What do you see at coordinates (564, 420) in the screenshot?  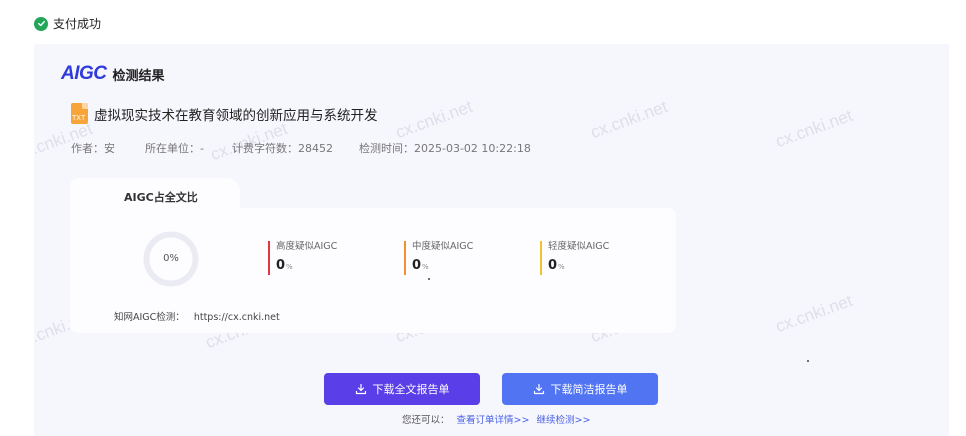 I see `continue-check-link: 继续检测>>` at bounding box center [564, 420].